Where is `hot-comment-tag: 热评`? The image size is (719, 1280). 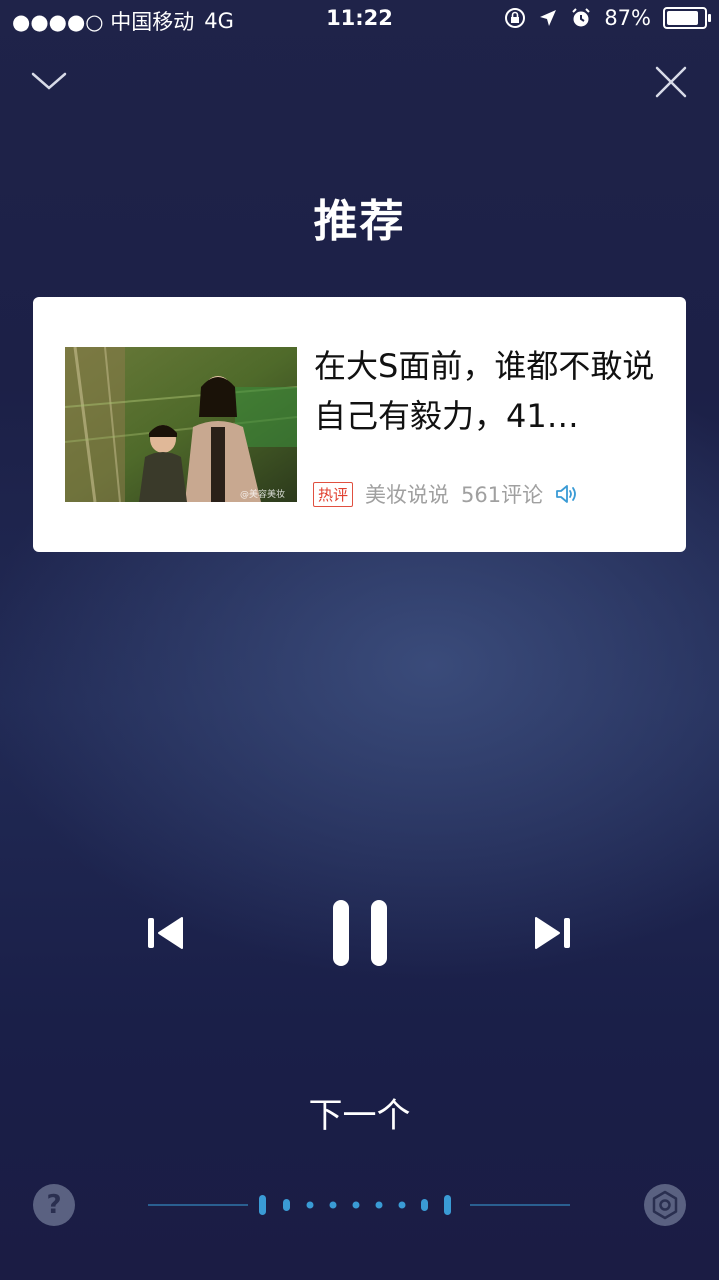 hot-comment-tag: 热评 is located at coordinates (333, 494).